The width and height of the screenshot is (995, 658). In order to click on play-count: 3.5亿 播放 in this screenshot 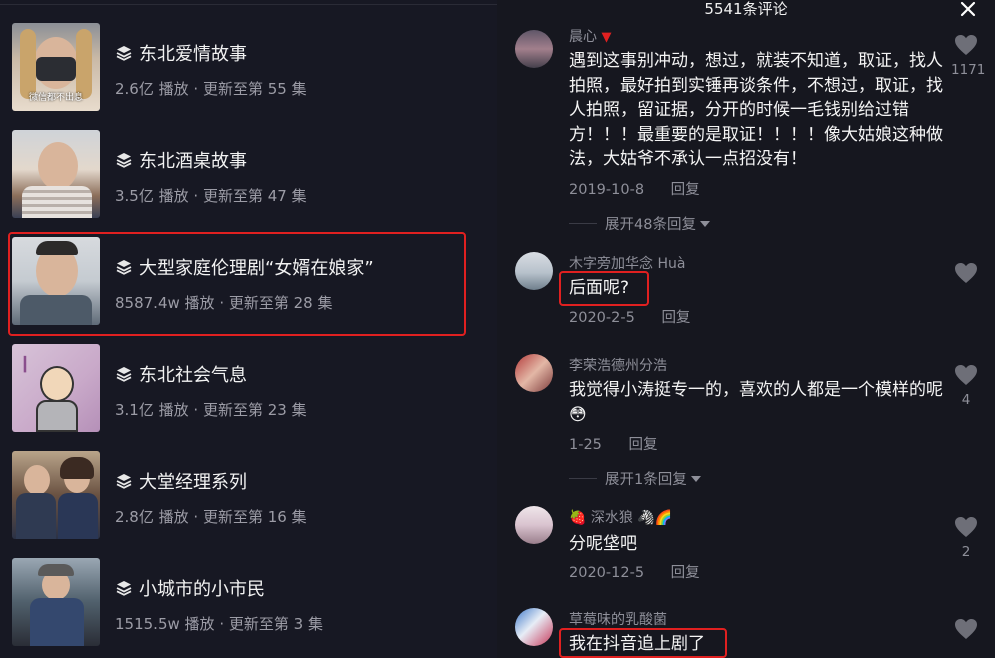, I will do `click(152, 196)`.